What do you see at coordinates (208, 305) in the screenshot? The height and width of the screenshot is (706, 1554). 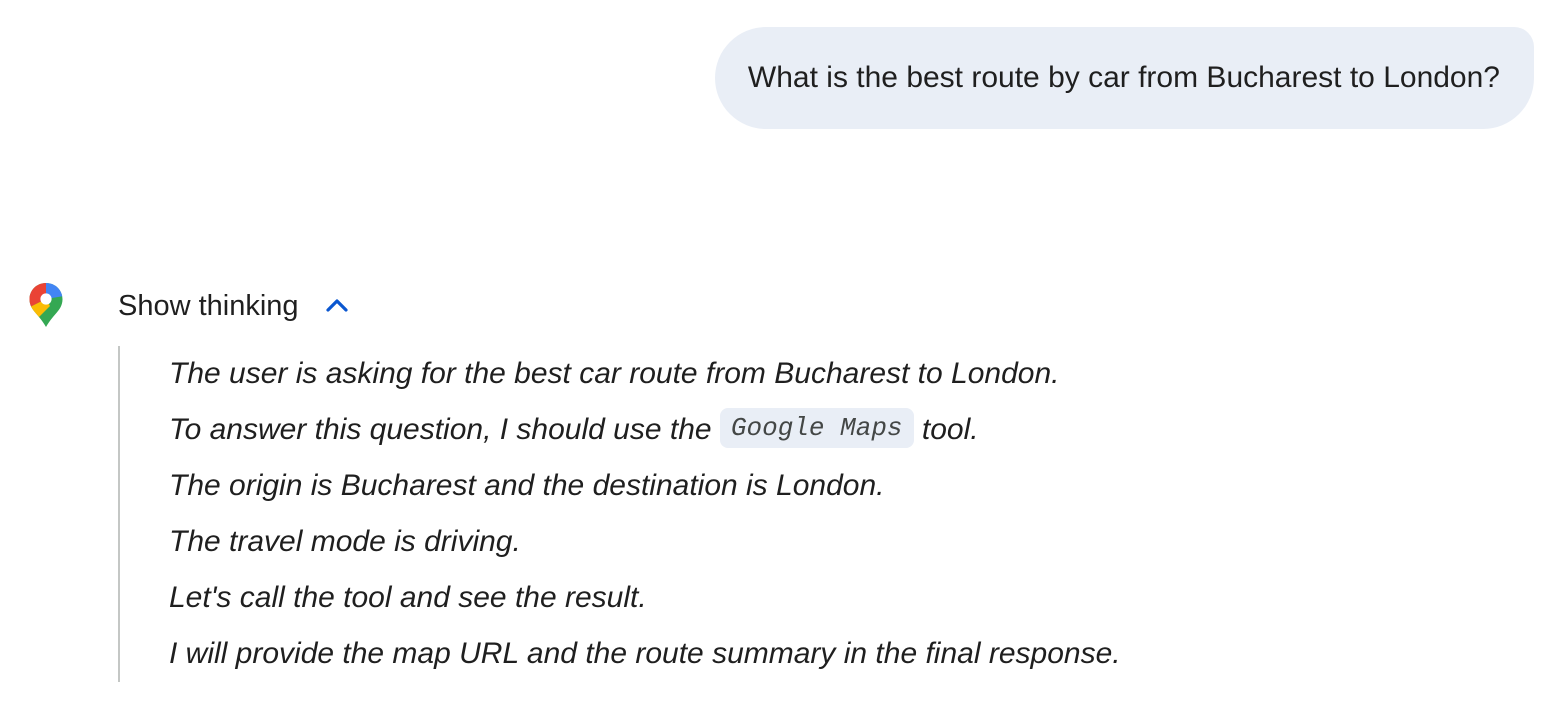 I see `show-thinking-label: Show thinking` at bounding box center [208, 305].